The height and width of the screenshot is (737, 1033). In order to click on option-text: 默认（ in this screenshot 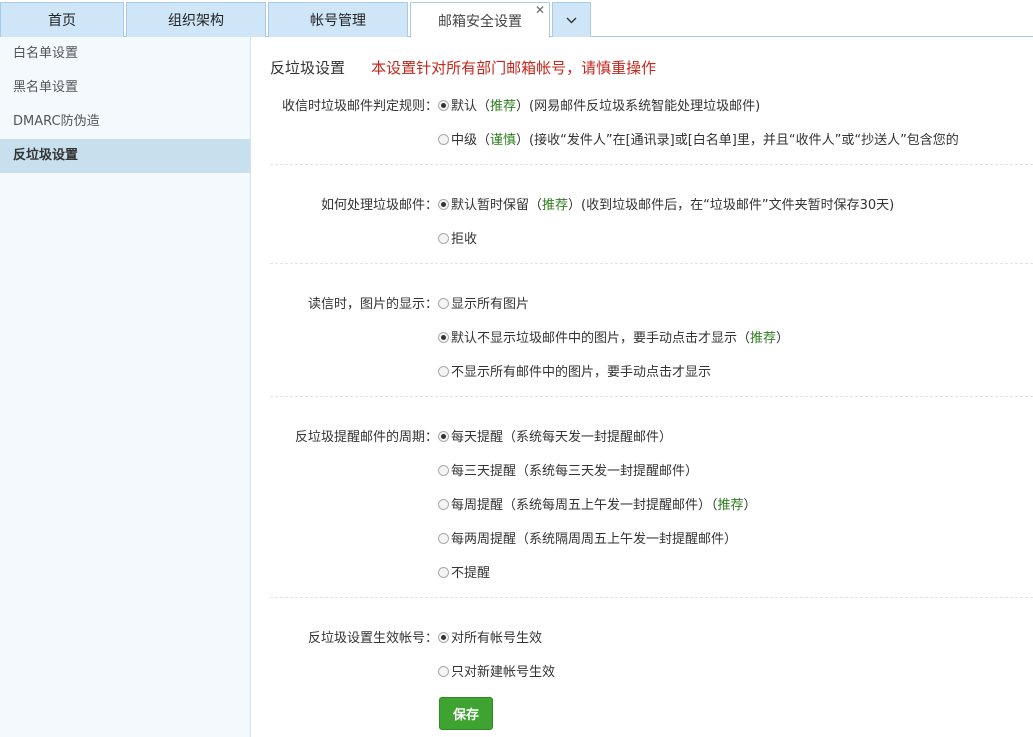, I will do `click(471, 106)`.